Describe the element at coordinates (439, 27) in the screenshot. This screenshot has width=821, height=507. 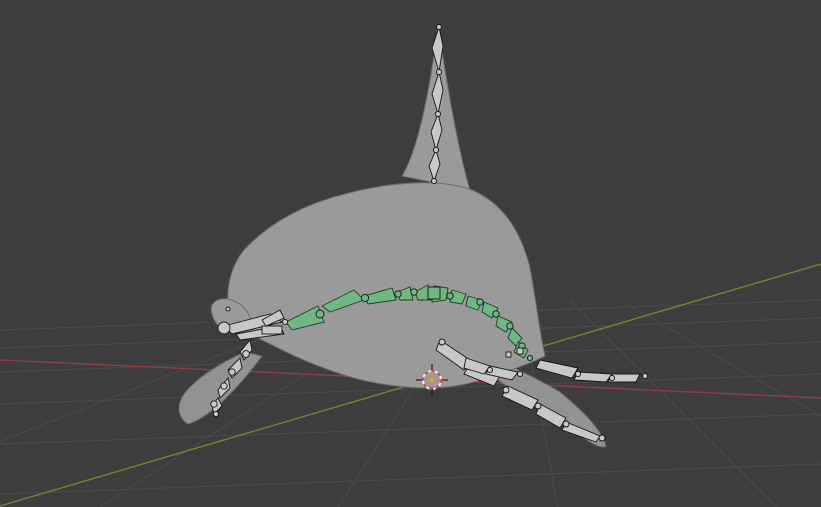
I see `joint-dorsal-tip` at that location.